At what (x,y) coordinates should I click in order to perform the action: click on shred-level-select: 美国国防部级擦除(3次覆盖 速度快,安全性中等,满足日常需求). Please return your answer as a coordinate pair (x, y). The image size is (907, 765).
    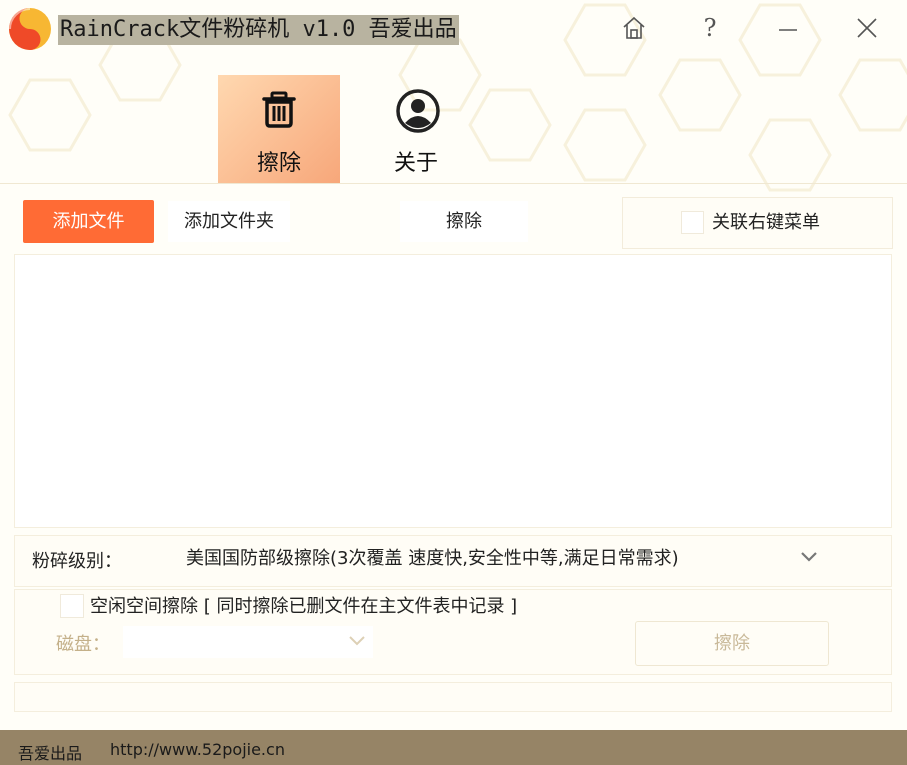
    Looking at the image, I should click on (432, 557).